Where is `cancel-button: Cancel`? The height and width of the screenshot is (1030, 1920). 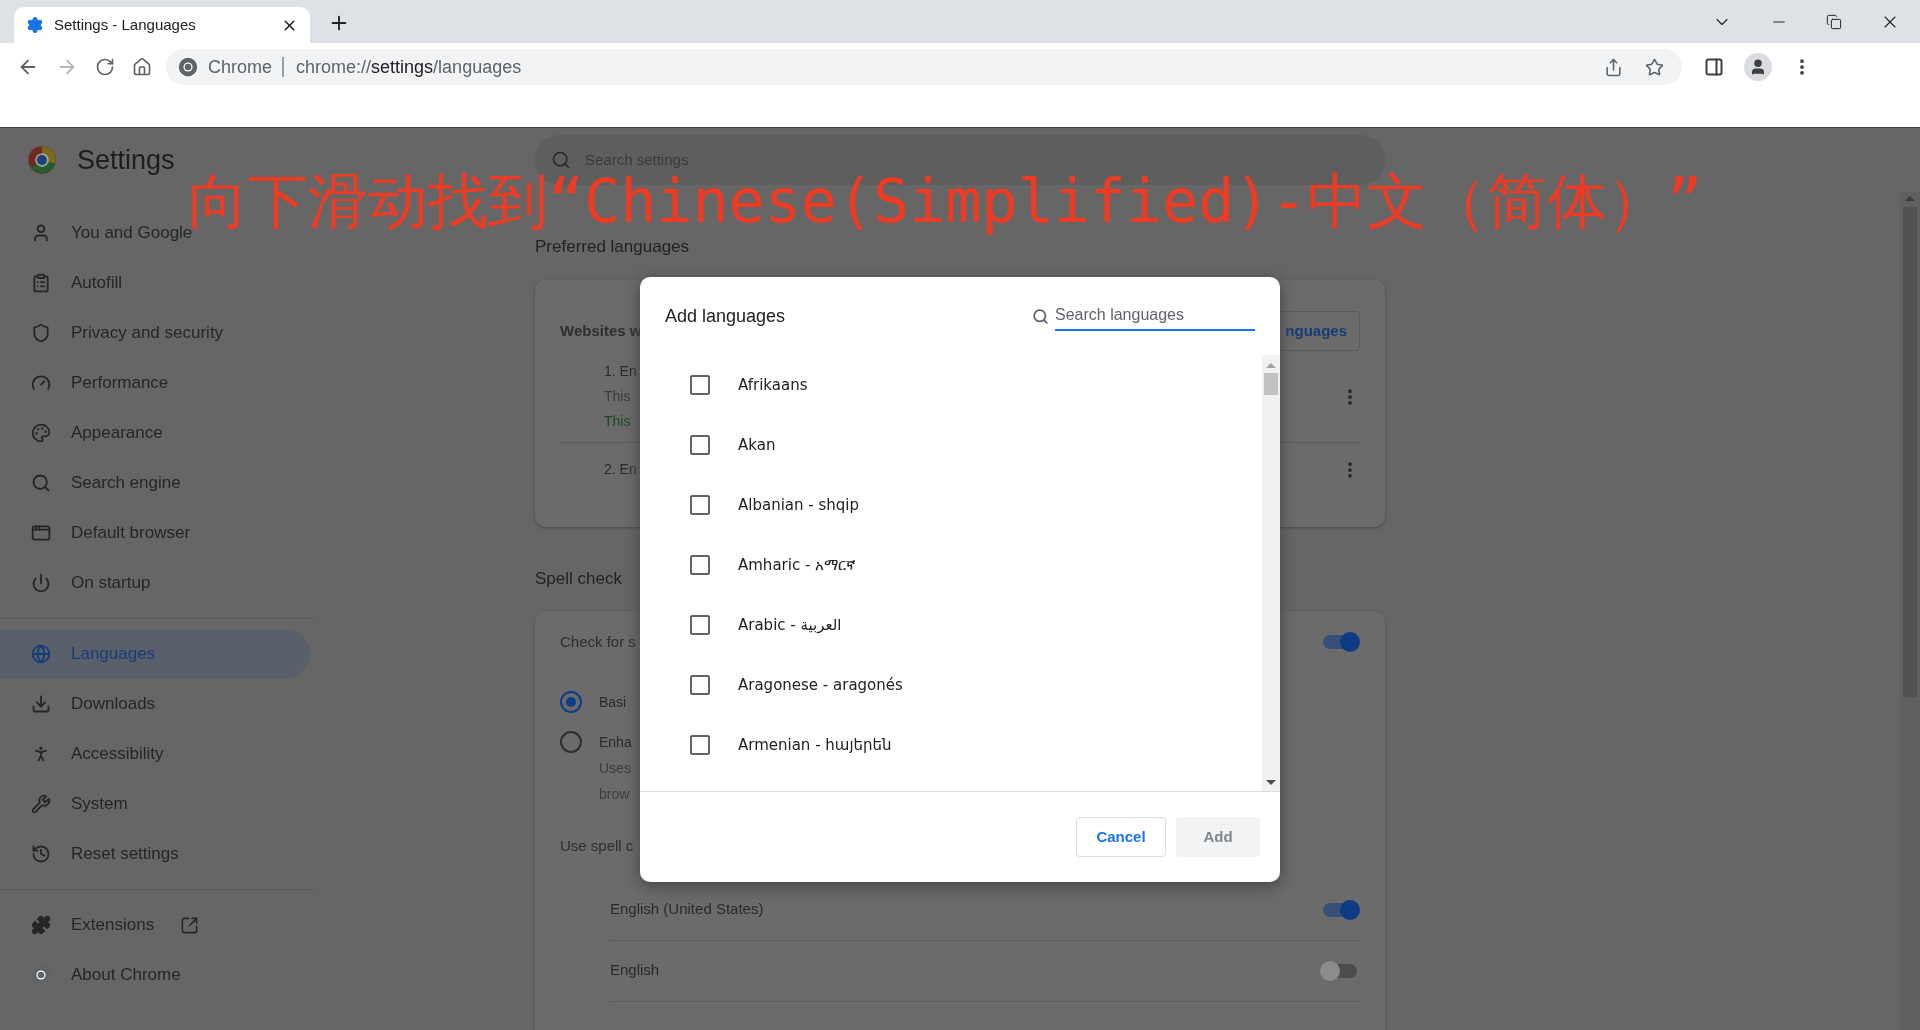 cancel-button: Cancel is located at coordinates (1121, 837).